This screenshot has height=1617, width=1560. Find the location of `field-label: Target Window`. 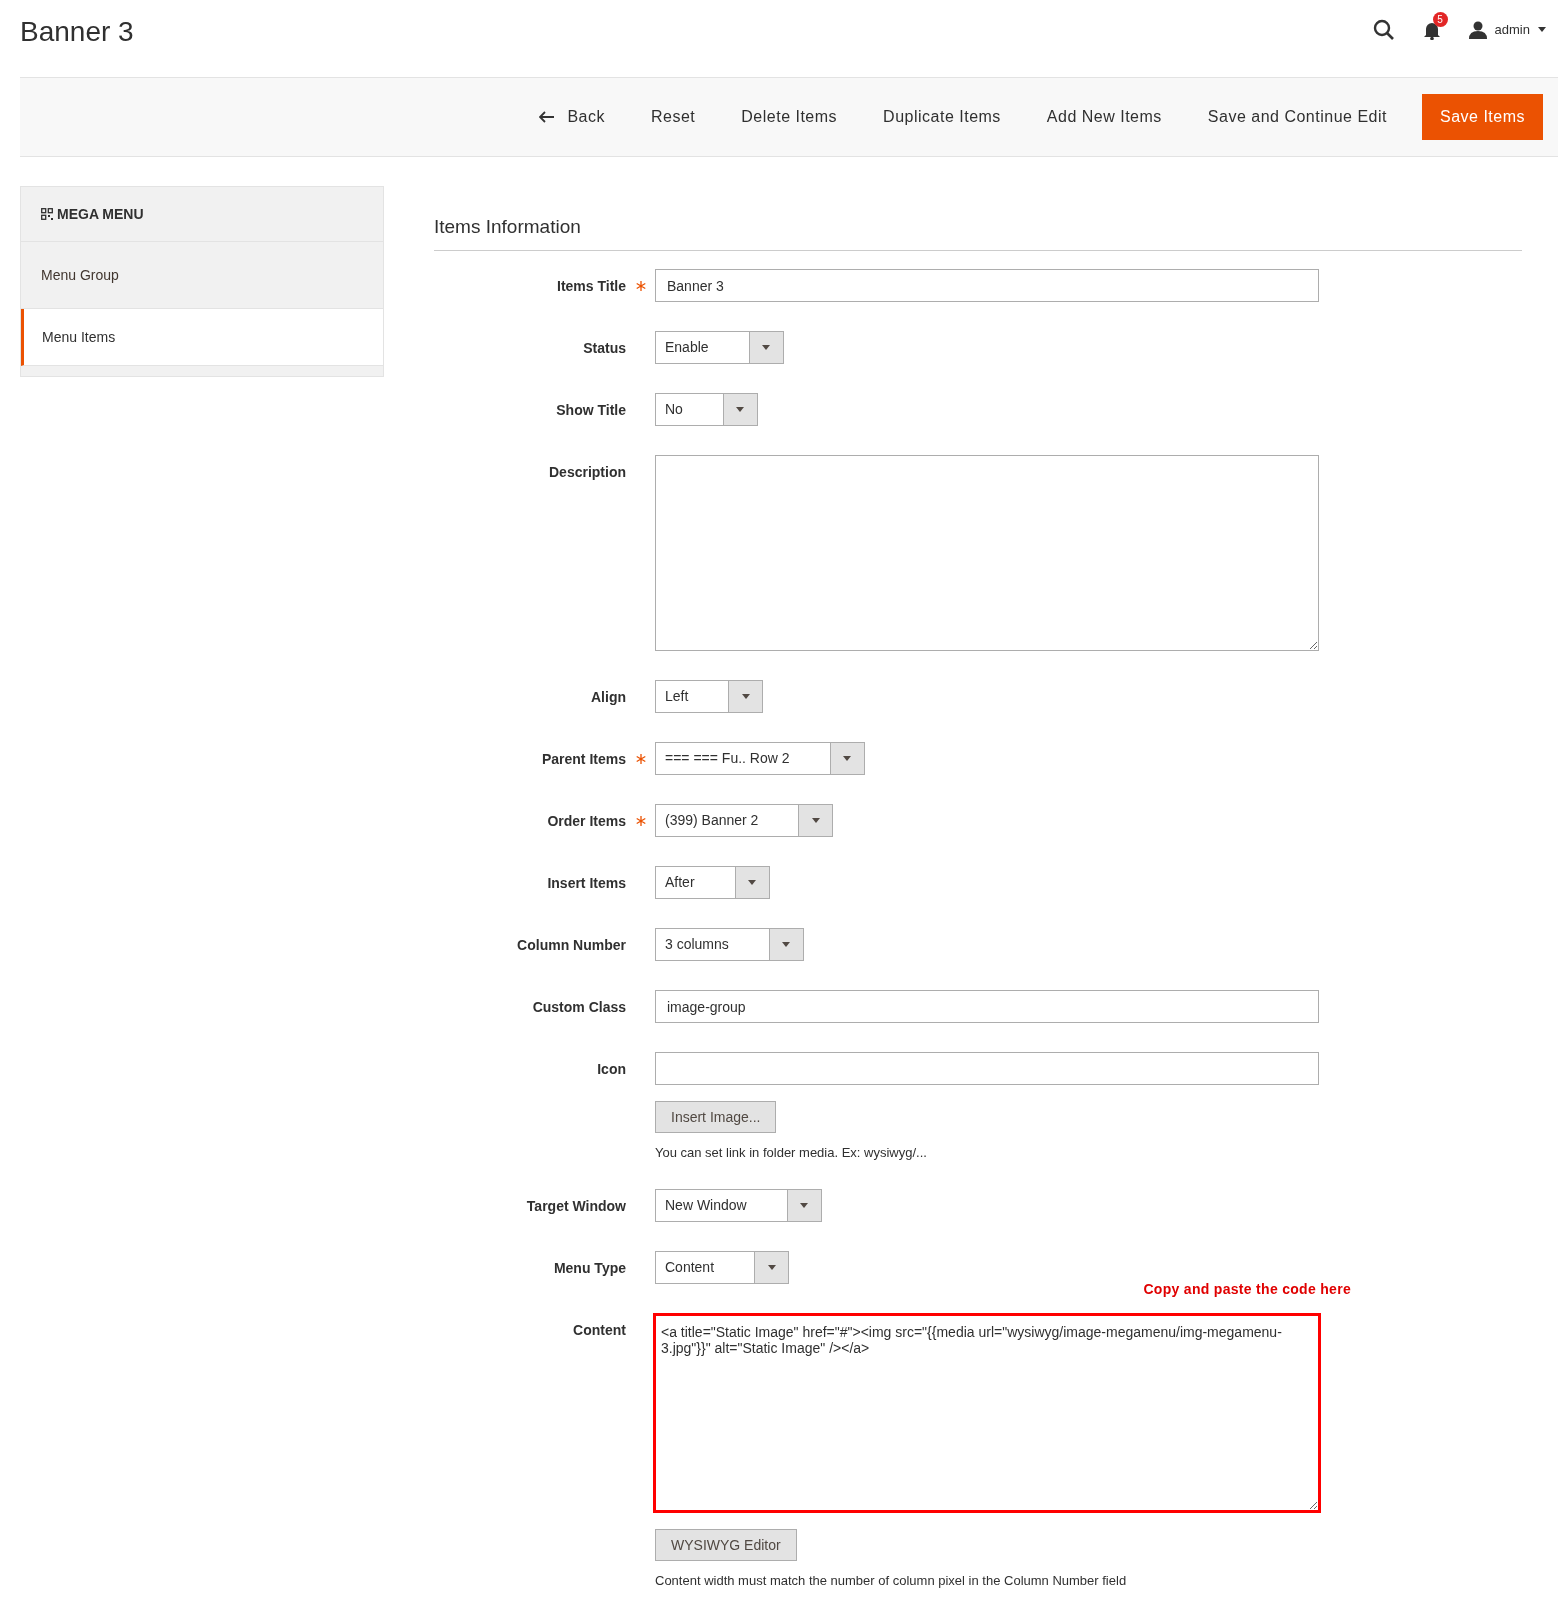

field-label: Target Window is located at coordinates (575, 1205).